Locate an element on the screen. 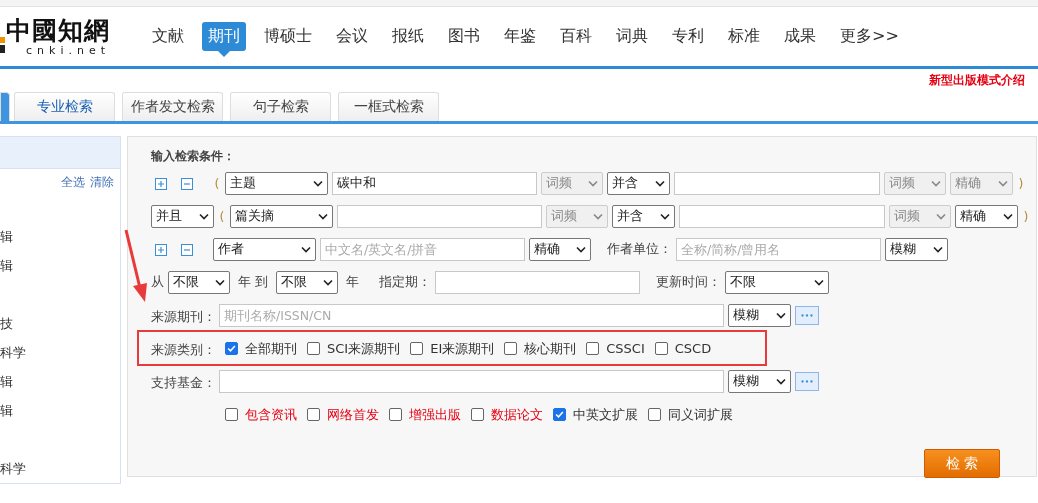 Image resolution: width=1038 pixels, height=503 pixels. search-tab is located at coordinates (5, 106).